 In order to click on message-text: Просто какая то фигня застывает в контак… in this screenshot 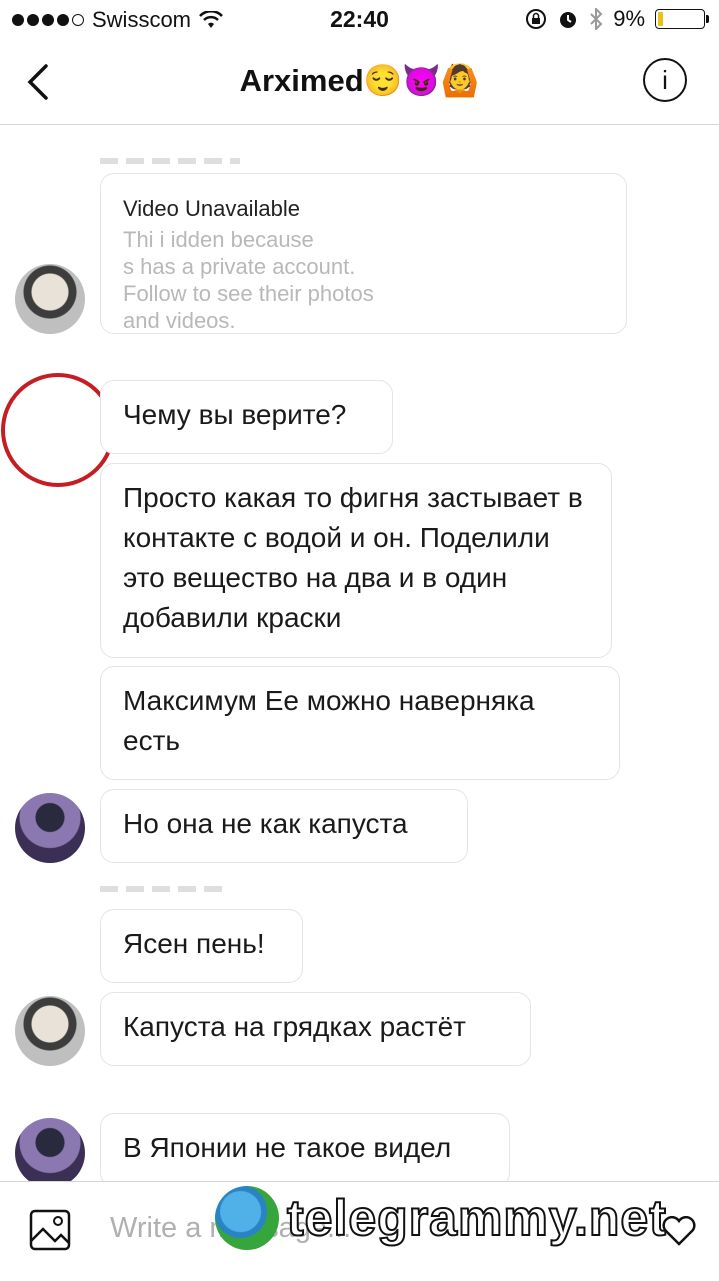, I will do `click(353, 557)`.